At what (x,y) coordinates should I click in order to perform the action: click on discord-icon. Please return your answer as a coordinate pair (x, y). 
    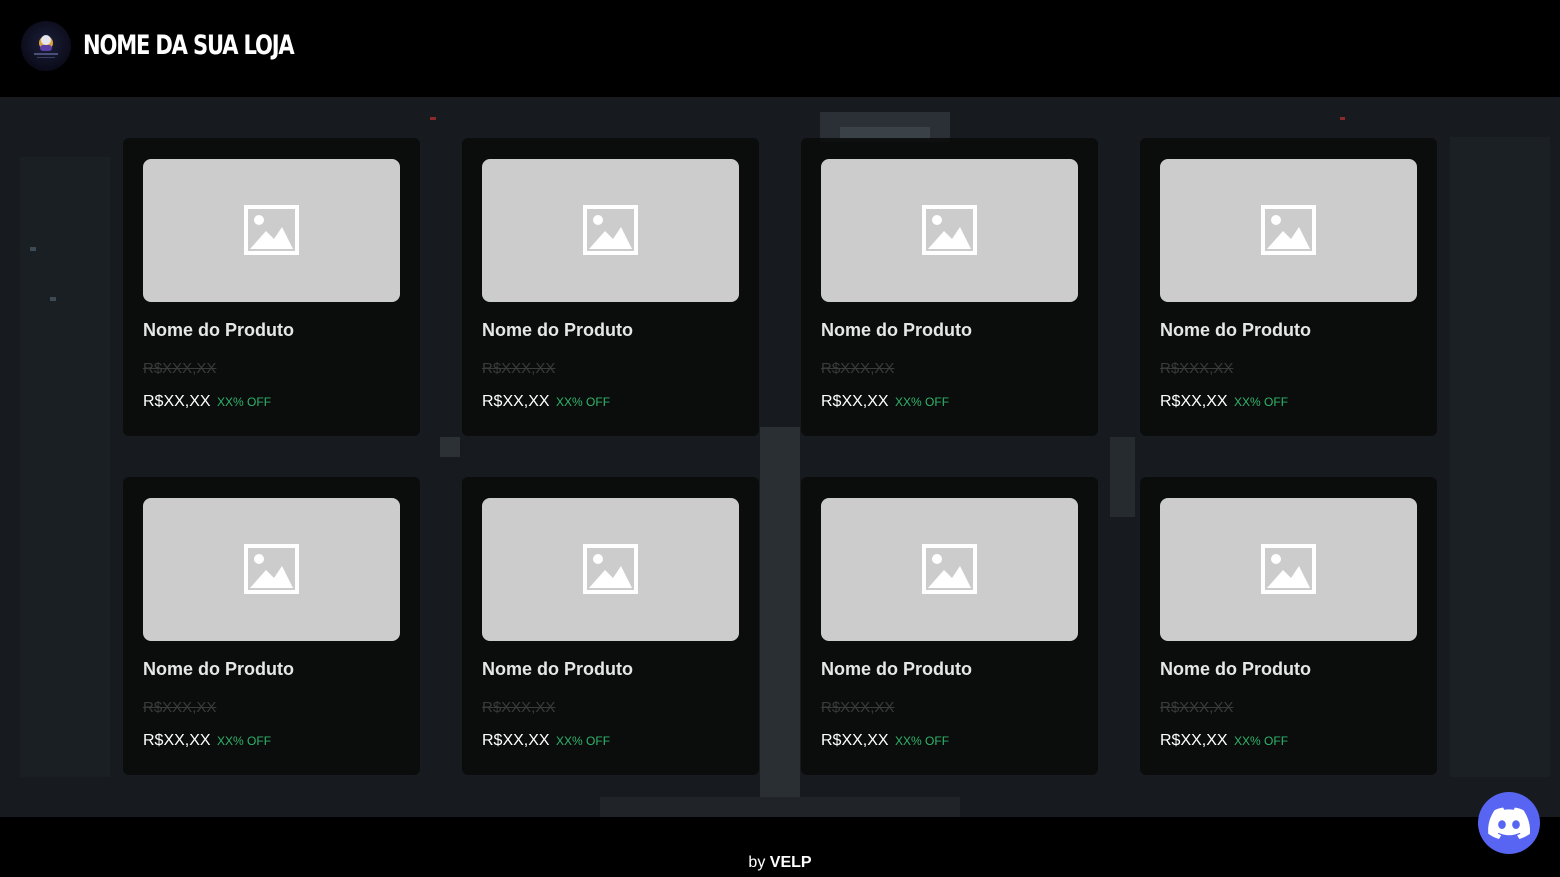
    Looking at the image, I should click on (1509, 823).